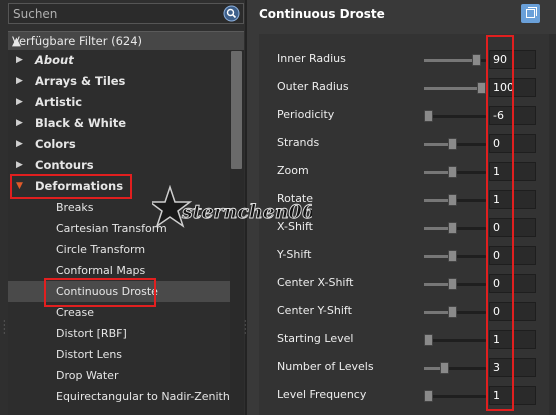 The height and width of the screenshot is (415, 556). I want to click on filter-item-label: Equirectangular to Nadir-Zenith, so click(143, 396).